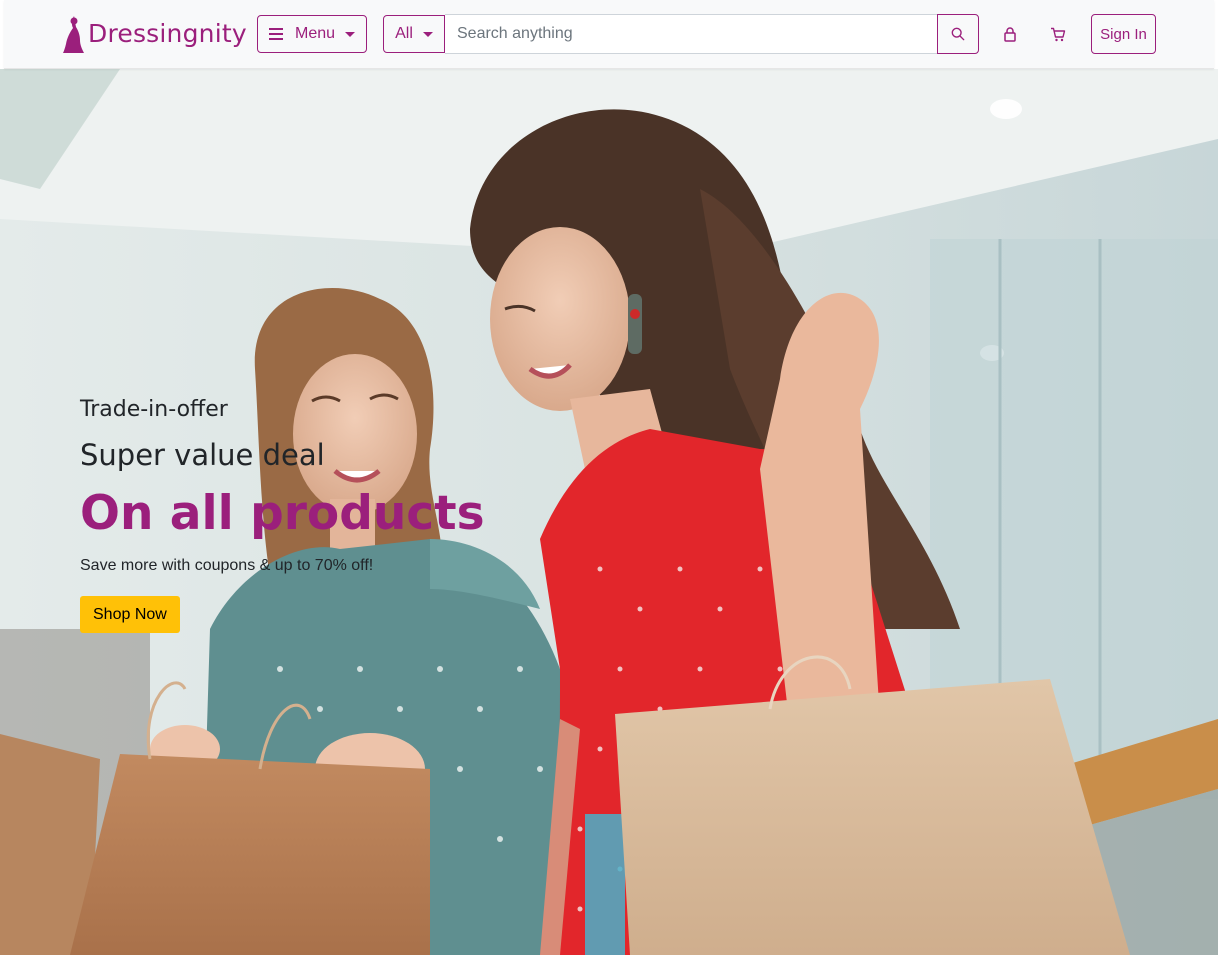  I want to click on brand-logo-link: Dressingnity, so click(154, 34).